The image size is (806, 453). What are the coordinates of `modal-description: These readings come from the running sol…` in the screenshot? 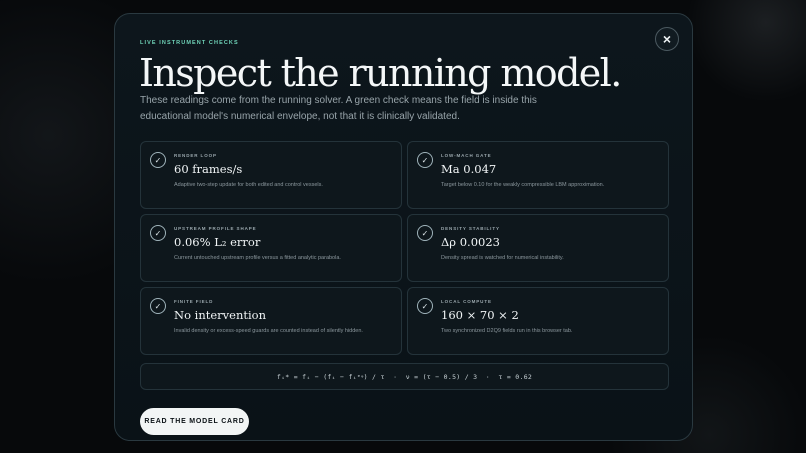 It's located at (338, 108).